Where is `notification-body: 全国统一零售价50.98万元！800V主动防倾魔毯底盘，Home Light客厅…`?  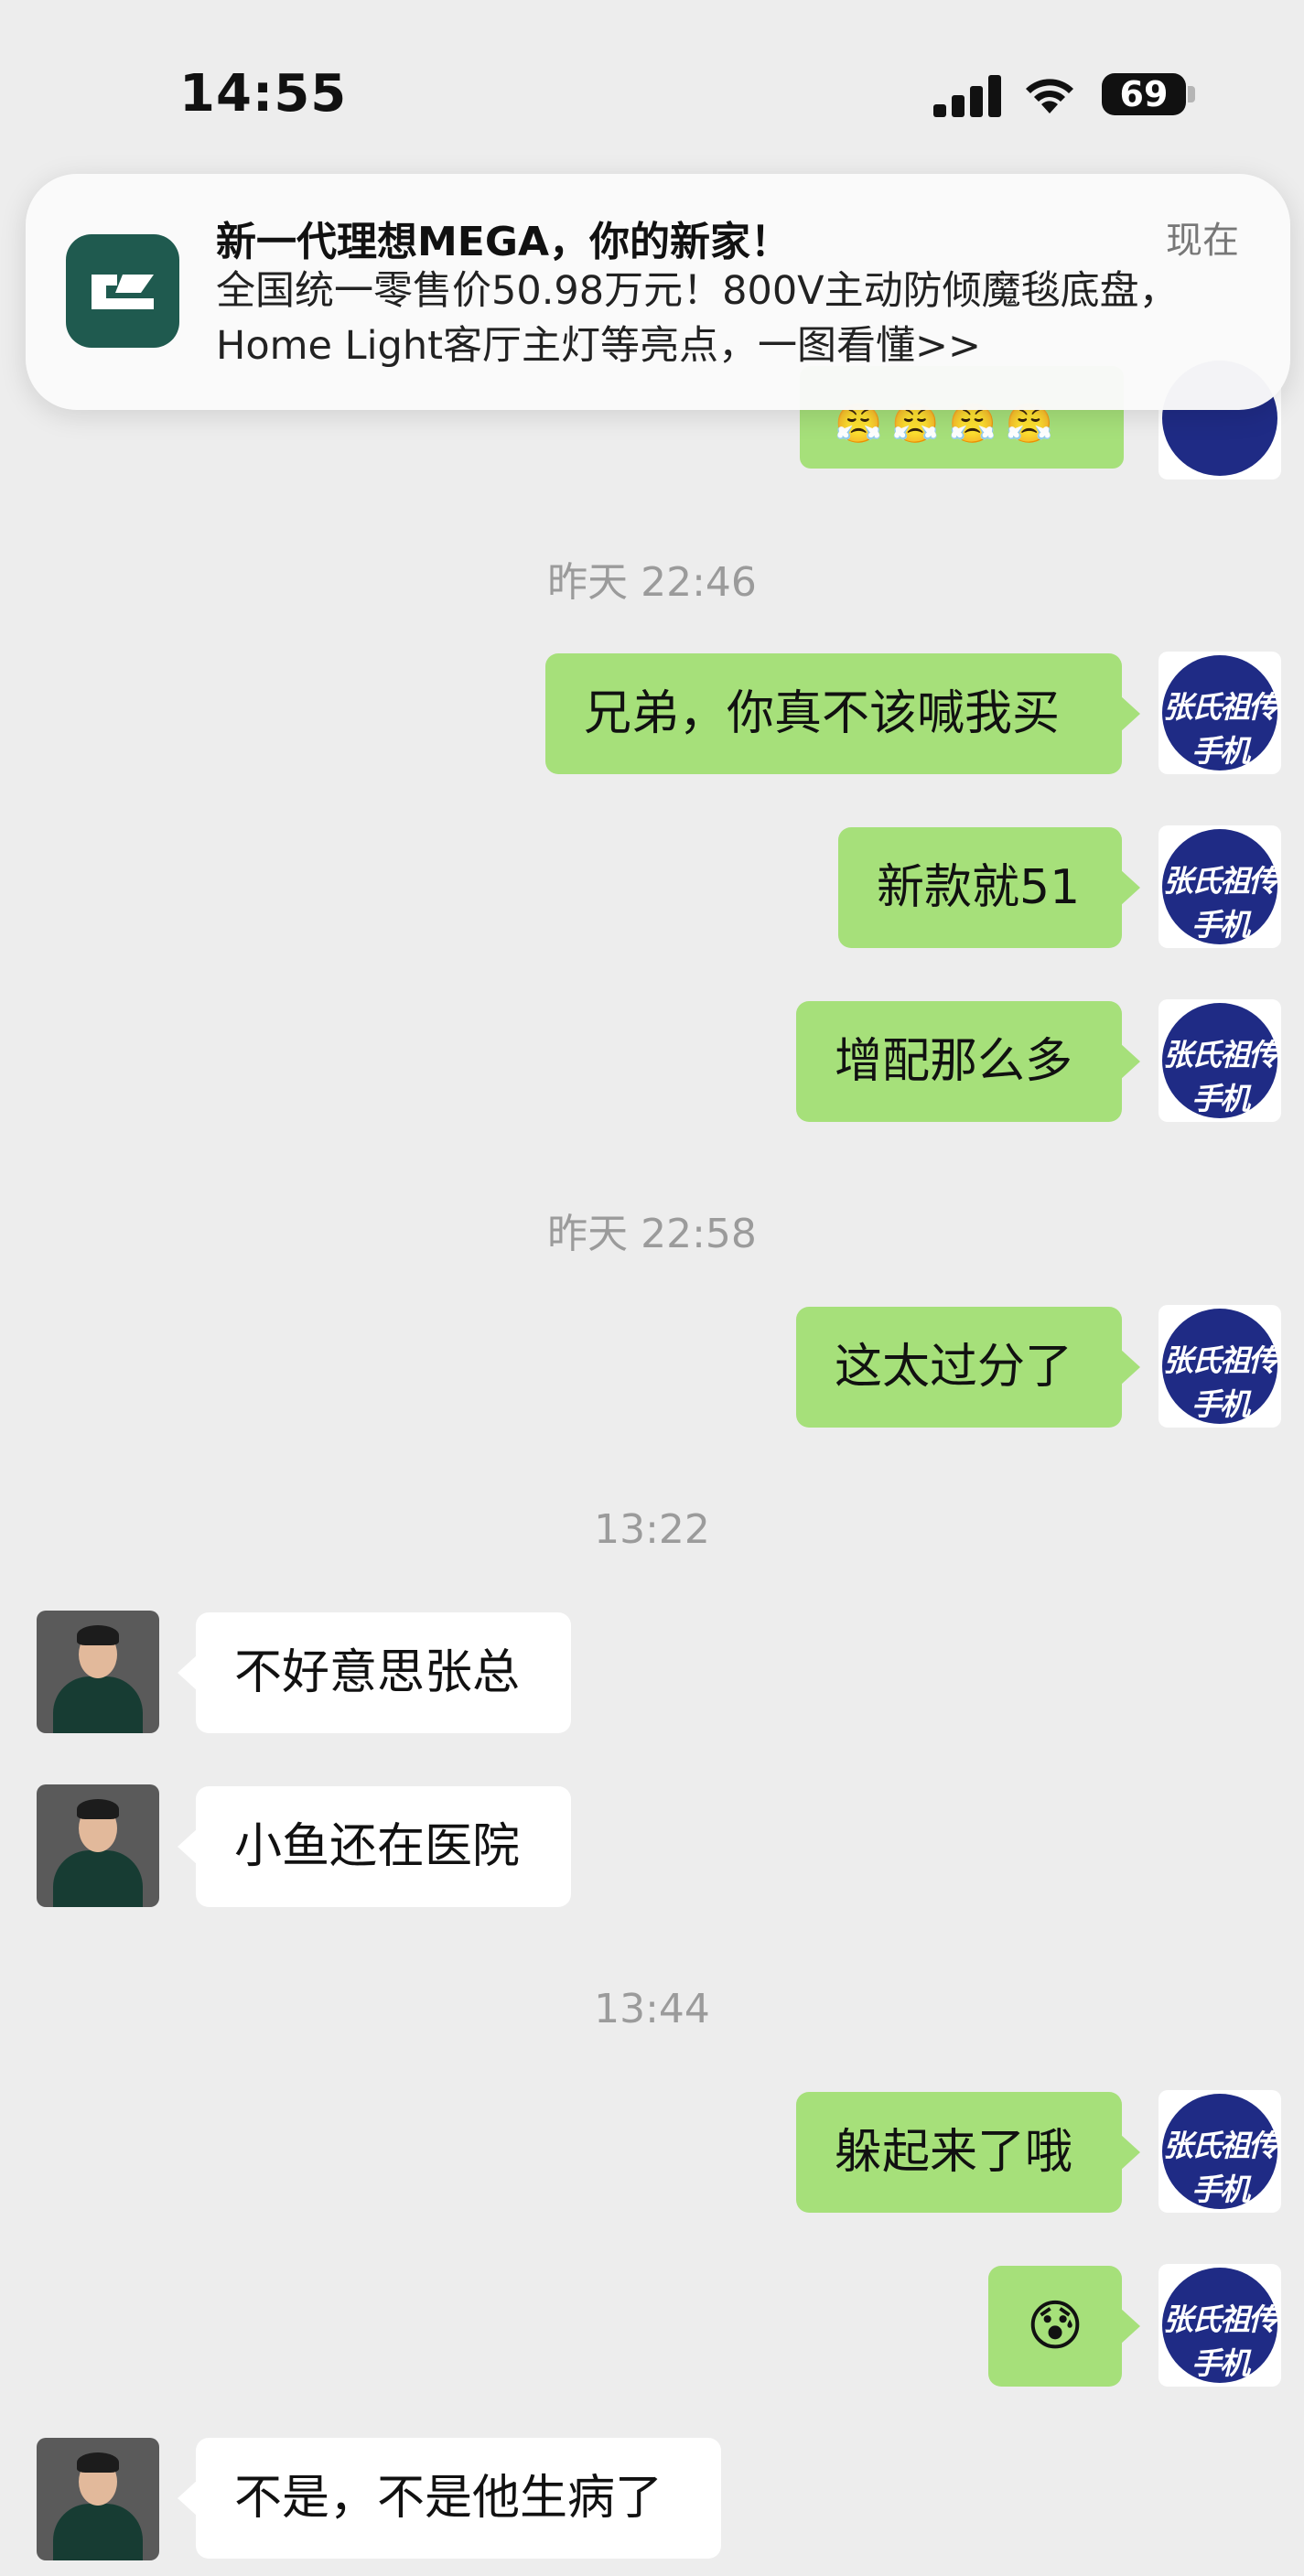
notification-body: 全国统一零售价50.98万元！800V主动防倾魔毯底盘，Home Light客厅… is located at coordinates (697, 318).